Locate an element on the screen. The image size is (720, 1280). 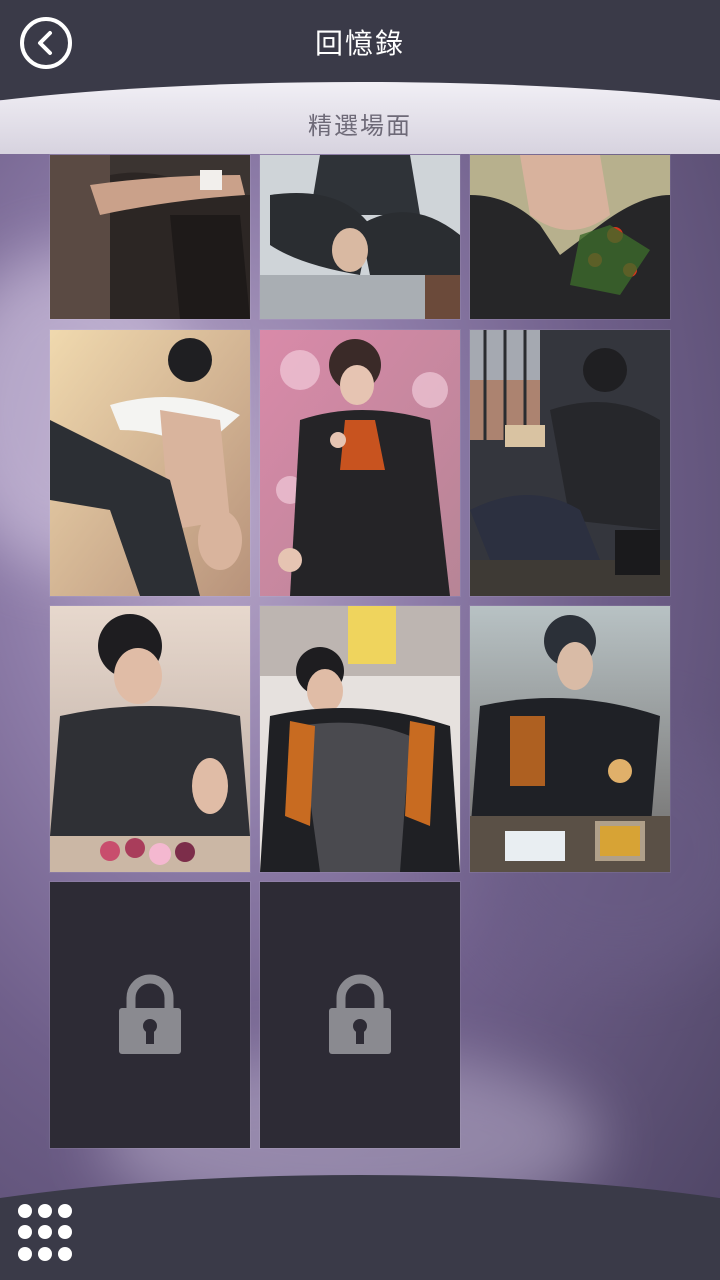
page-title: 回憶錄 is located at coordinates (359, 43).